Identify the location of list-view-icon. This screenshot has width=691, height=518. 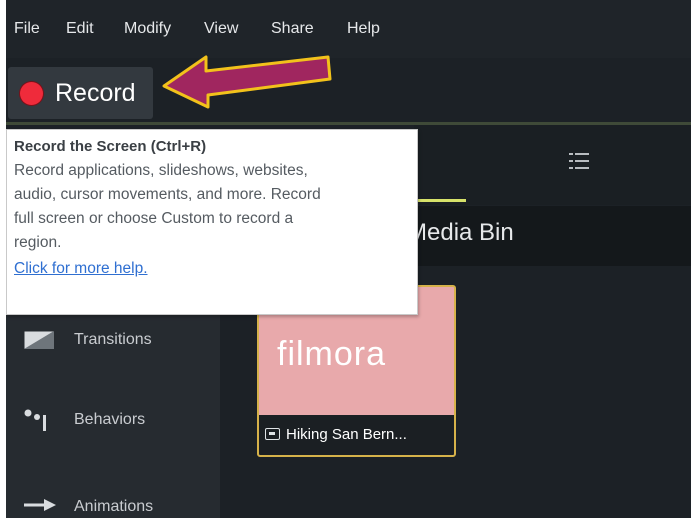
(579, 162).